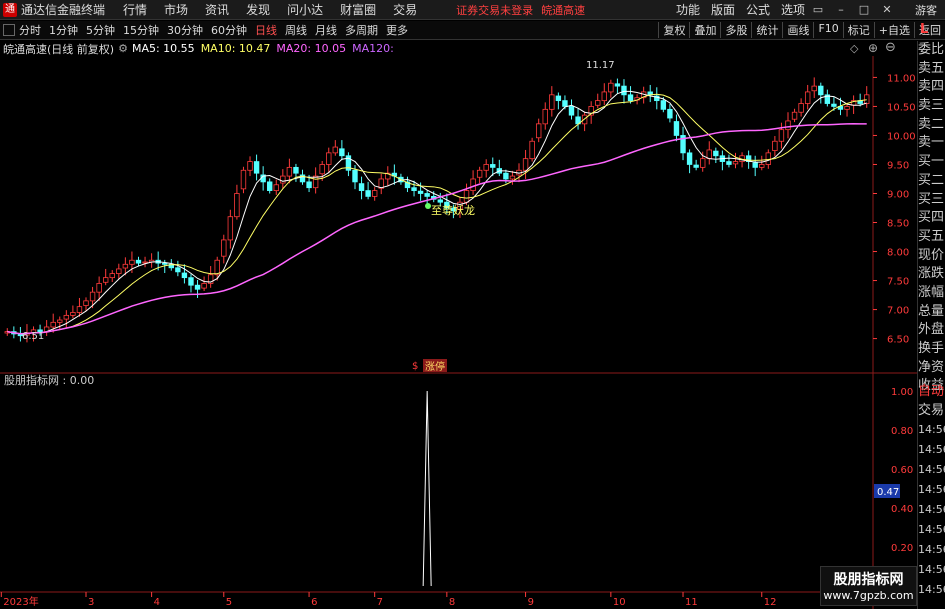 This screenshot has height=609, width=945. Describe the element at coordinates (266, 30) in the screenshot. I see `period-daily: 日线` at that location.